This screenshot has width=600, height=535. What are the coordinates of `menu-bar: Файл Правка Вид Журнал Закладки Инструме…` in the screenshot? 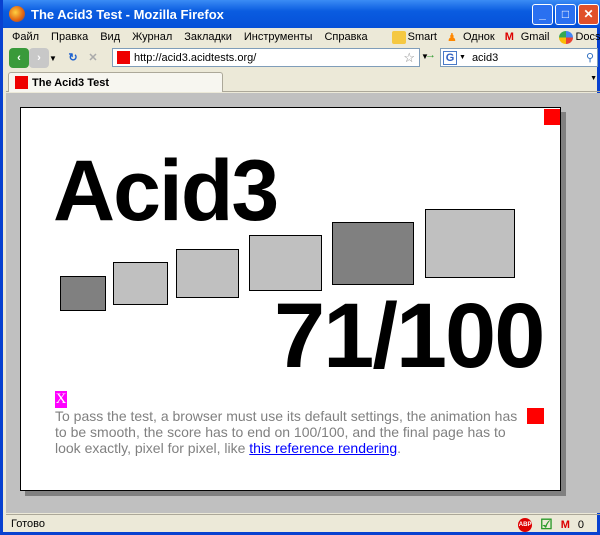 It's located at (303, 37).